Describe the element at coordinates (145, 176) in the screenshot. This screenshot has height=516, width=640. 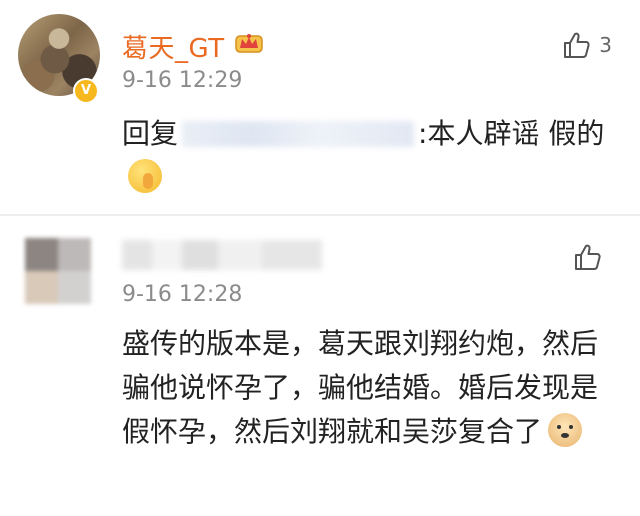
I see `shushing-face-emoji` at that location.